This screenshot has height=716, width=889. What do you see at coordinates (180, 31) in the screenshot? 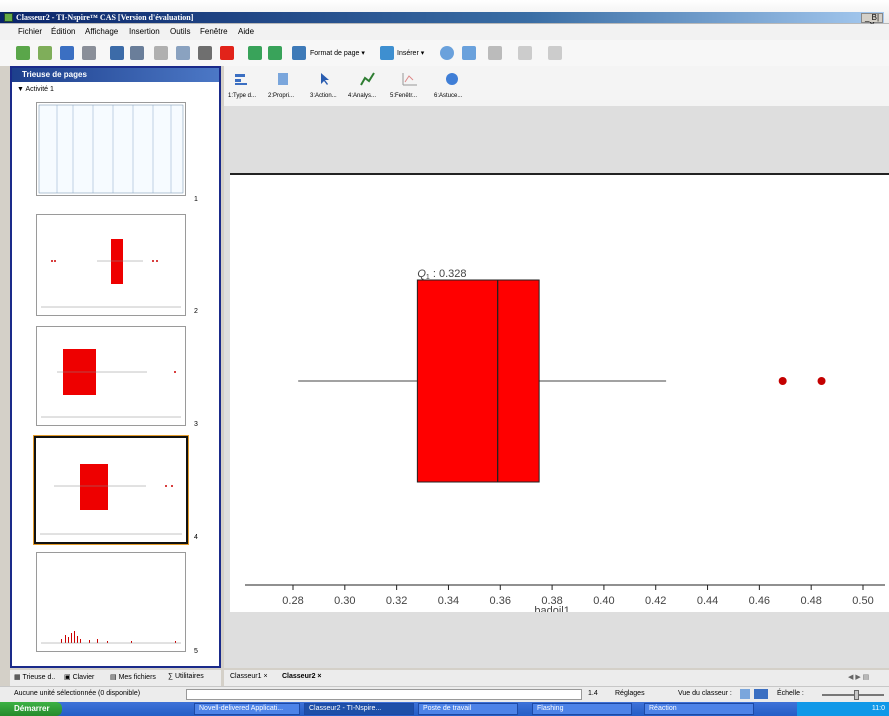
I see `menu-outils: Outils` at bounding box center [180, 31].